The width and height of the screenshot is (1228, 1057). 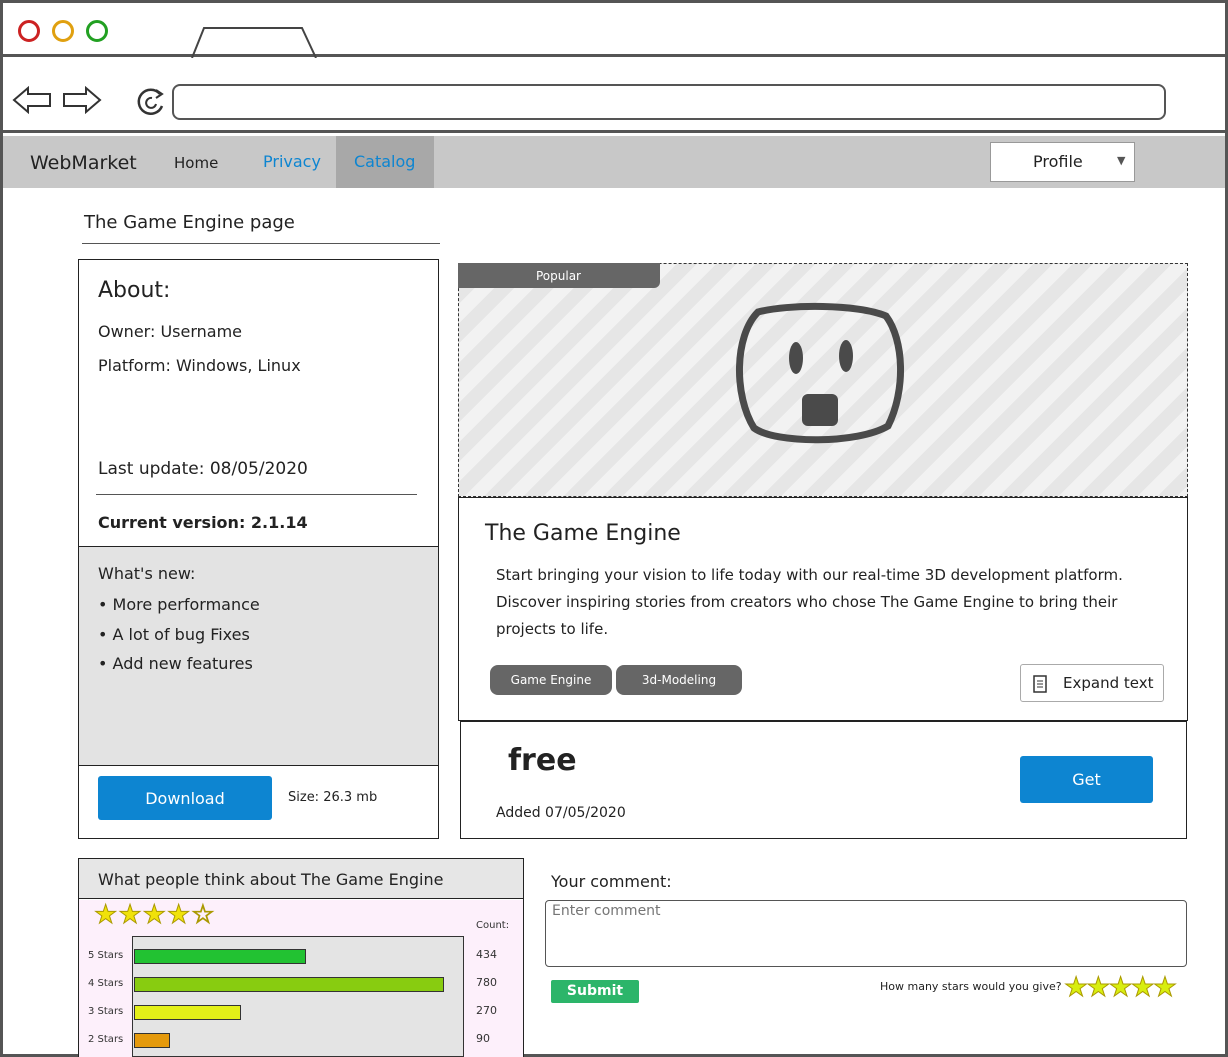 I want to click on document-icon, so click(x=1040, y=684).